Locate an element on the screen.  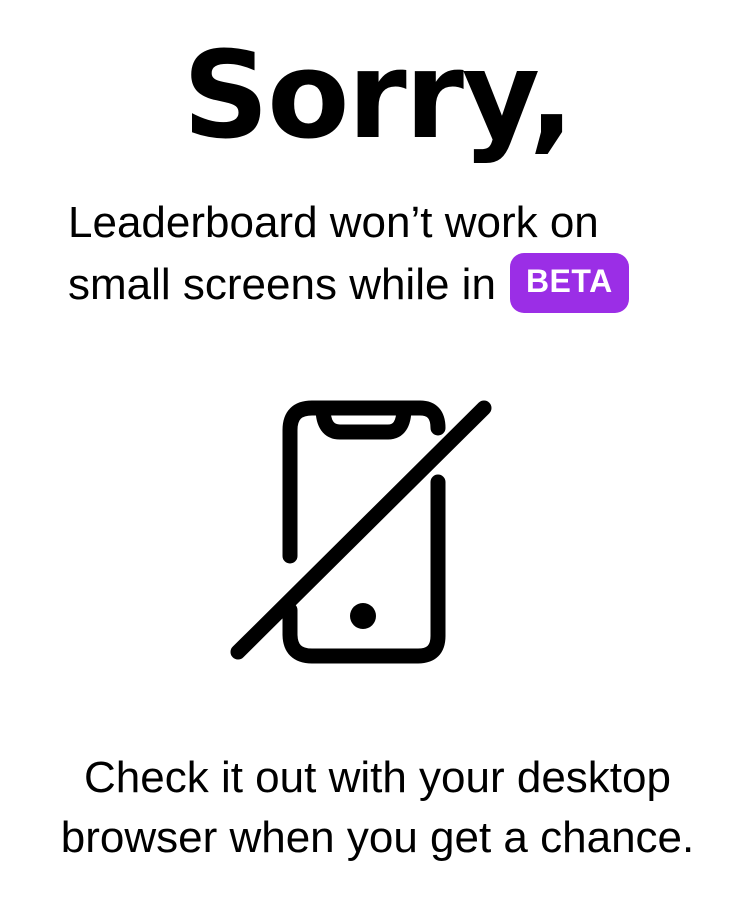
beta-badge: BETA is located at coordinates (569, 283).